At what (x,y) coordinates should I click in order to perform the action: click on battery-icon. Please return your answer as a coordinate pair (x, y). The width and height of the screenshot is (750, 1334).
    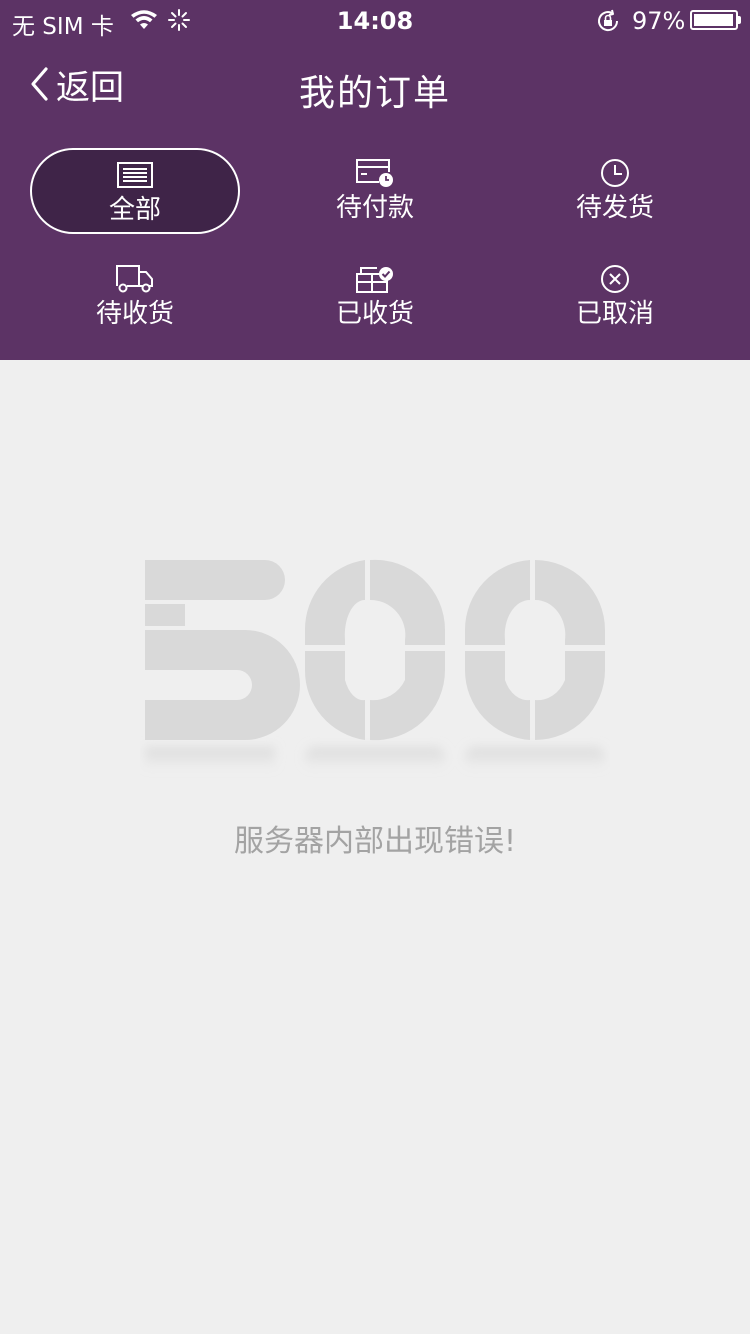
    Looking at the image, I should click on (714, 20).